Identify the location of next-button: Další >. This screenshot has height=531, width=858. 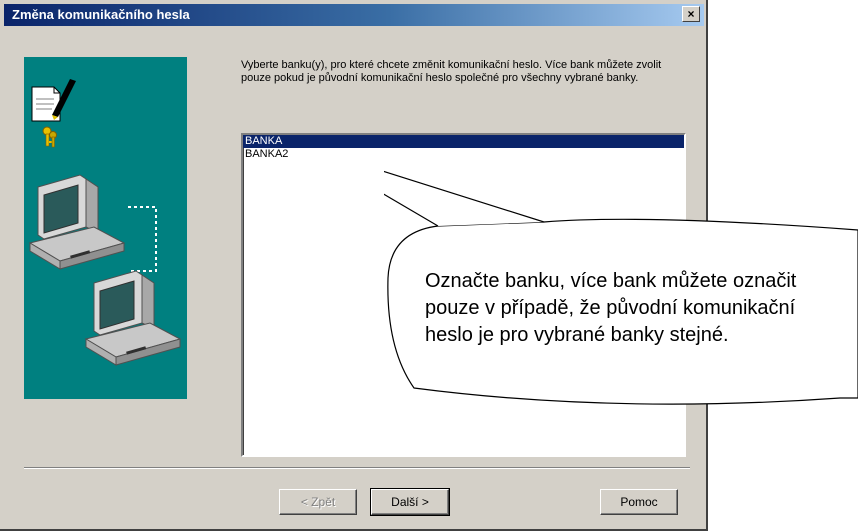
(410, 502).